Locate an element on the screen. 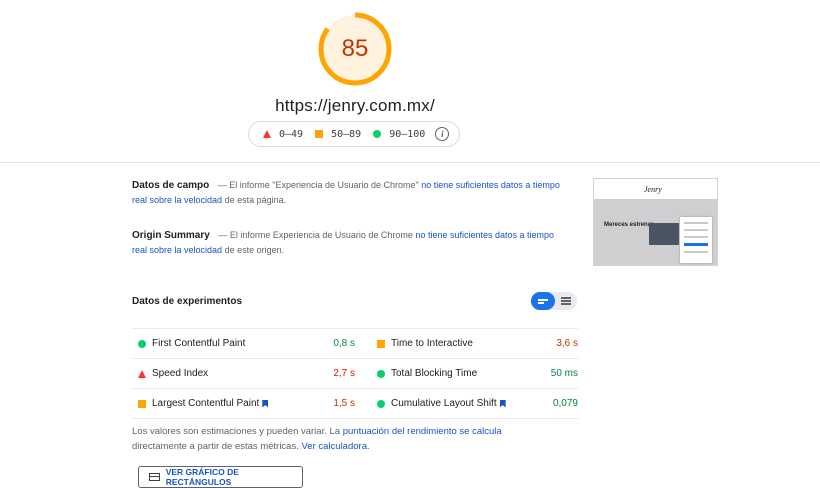 The width and height of the screenshot is (820, 488). origin-summary-text-end: de este origen. is located at coordinates (254, 250).